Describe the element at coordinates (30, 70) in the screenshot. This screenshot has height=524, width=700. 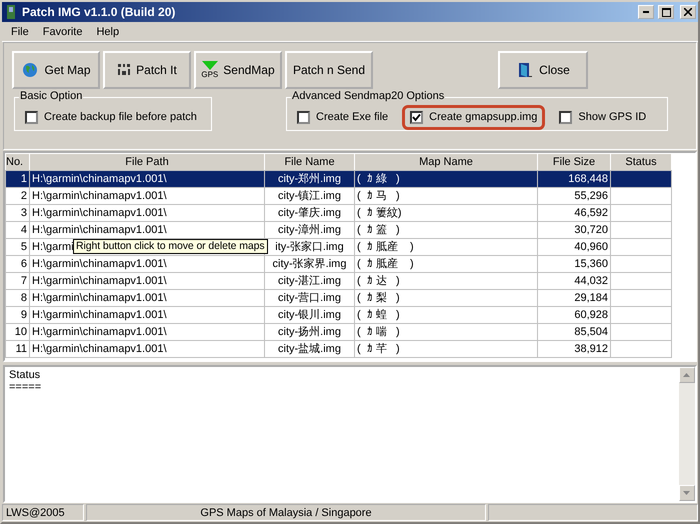
I see `globe-icon` at that location.